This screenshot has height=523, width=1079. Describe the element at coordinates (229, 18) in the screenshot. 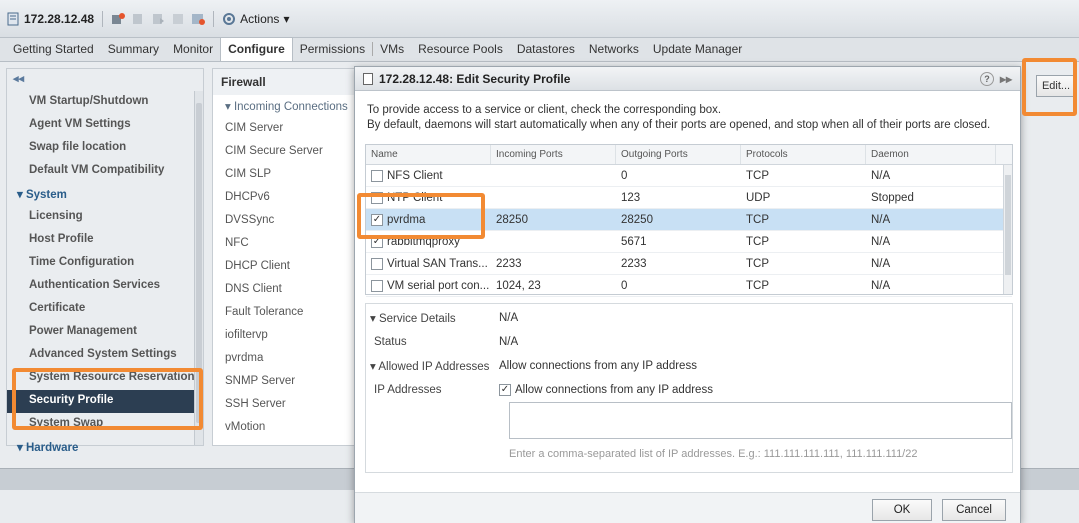

I see `gear-icon` at that location.